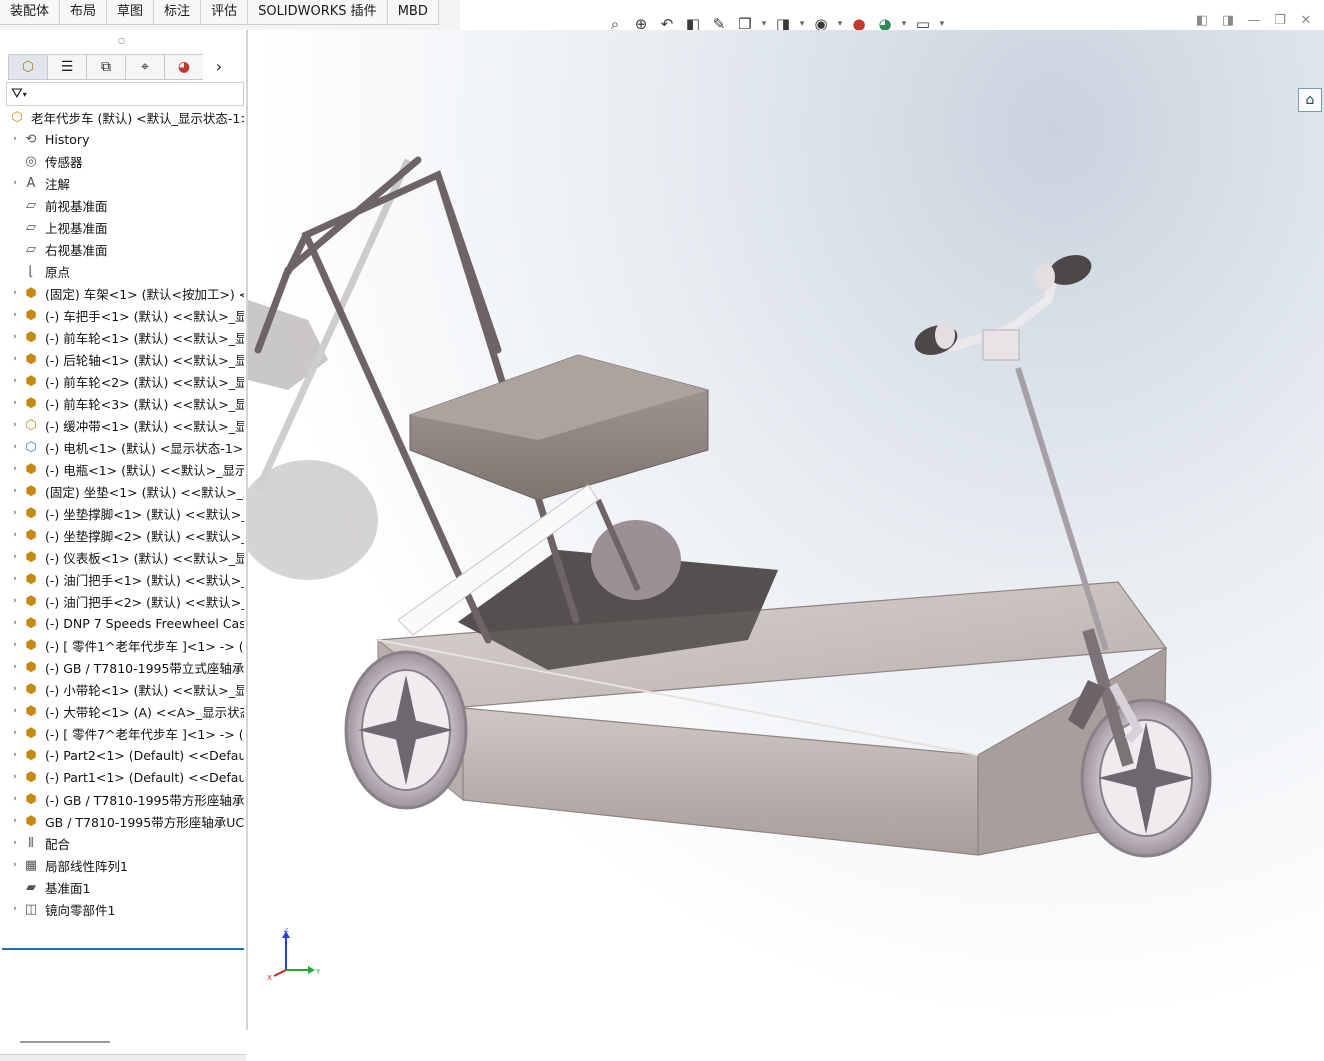 This screenshot has width=1324, height=1061. What do you see at coordinates (1228, 20) in the screenshot?
I see `tile-right-icon: ◨` at bounding box center [1228, 20].